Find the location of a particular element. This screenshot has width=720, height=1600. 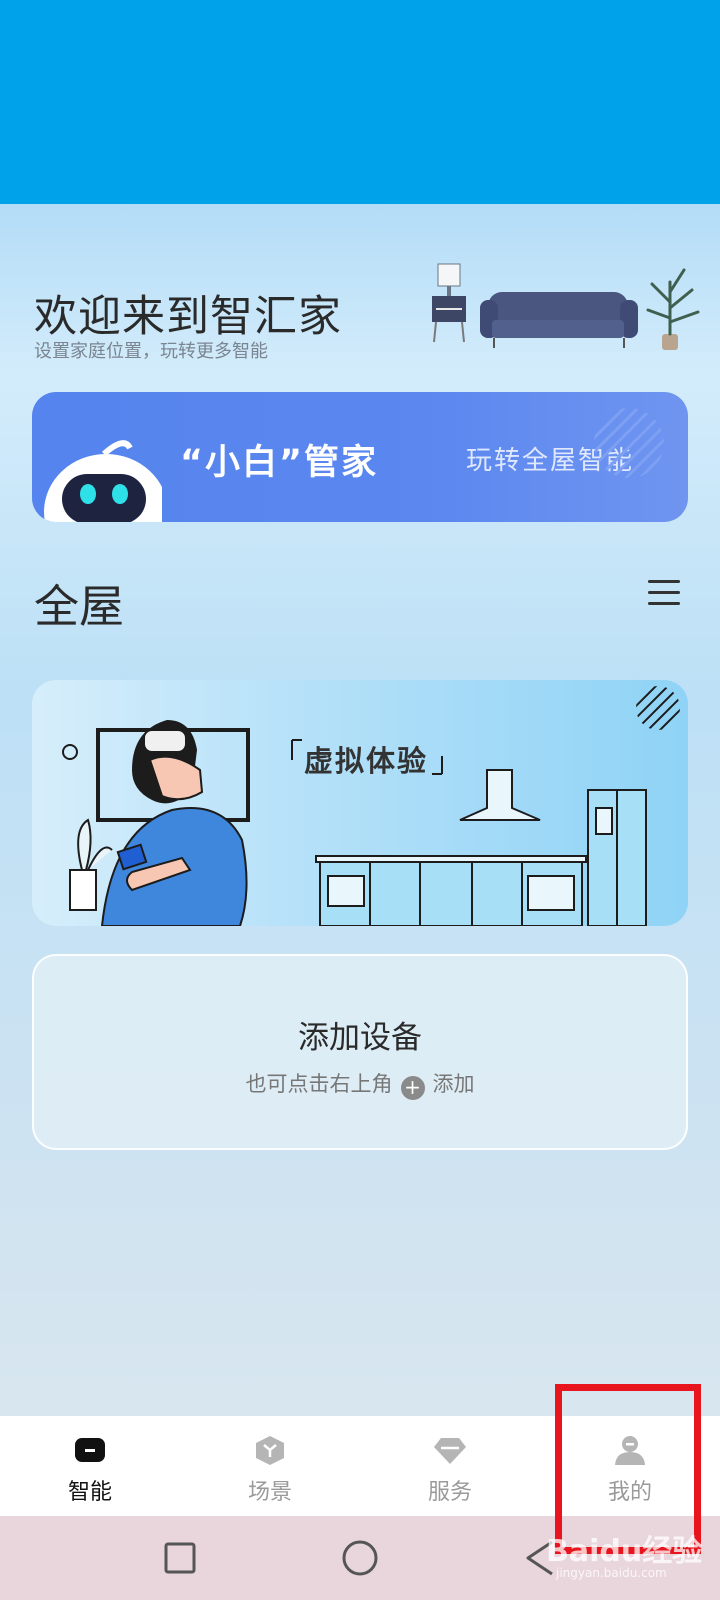

add-device-hint-after: 添加 is located at coordinates (453, 1084).